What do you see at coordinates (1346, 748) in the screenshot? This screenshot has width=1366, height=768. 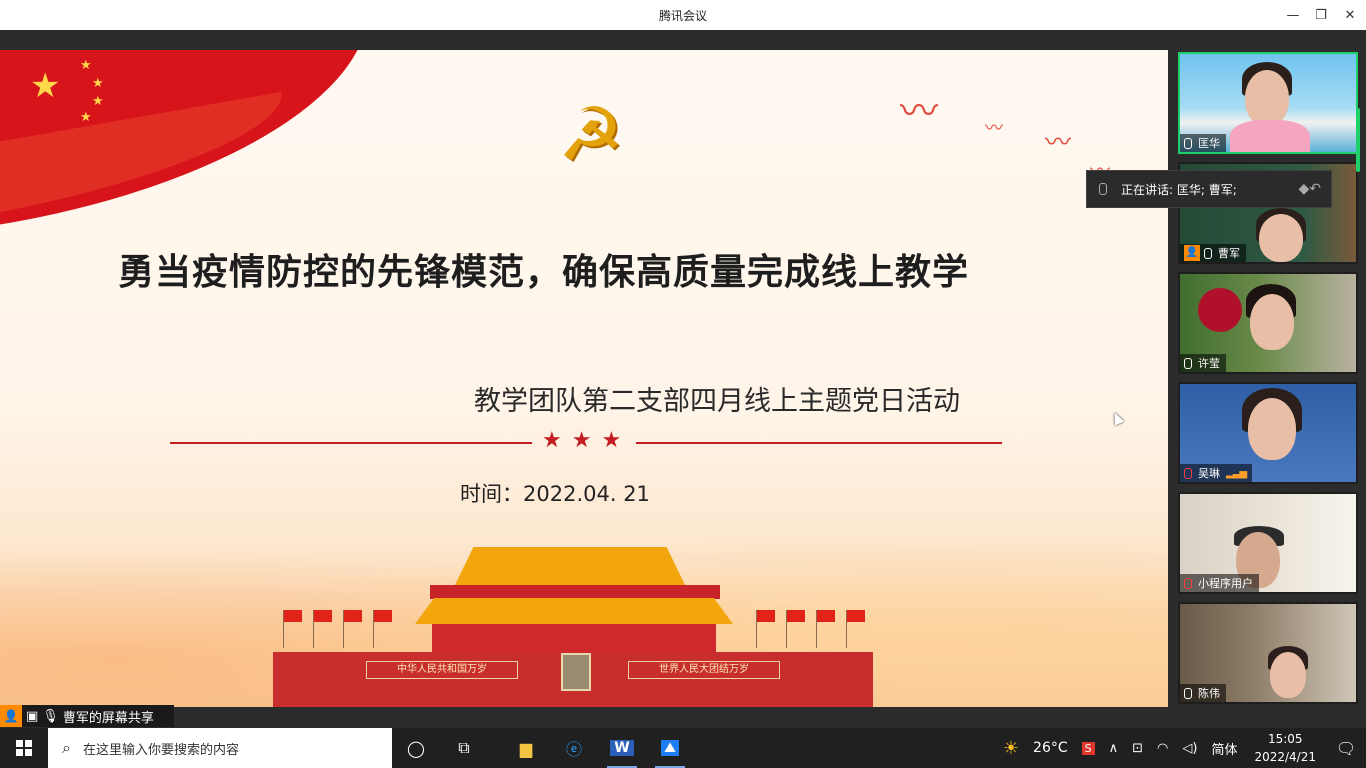 I see `notification-center-icon: 🗨` at bounding box center [1346, 748].